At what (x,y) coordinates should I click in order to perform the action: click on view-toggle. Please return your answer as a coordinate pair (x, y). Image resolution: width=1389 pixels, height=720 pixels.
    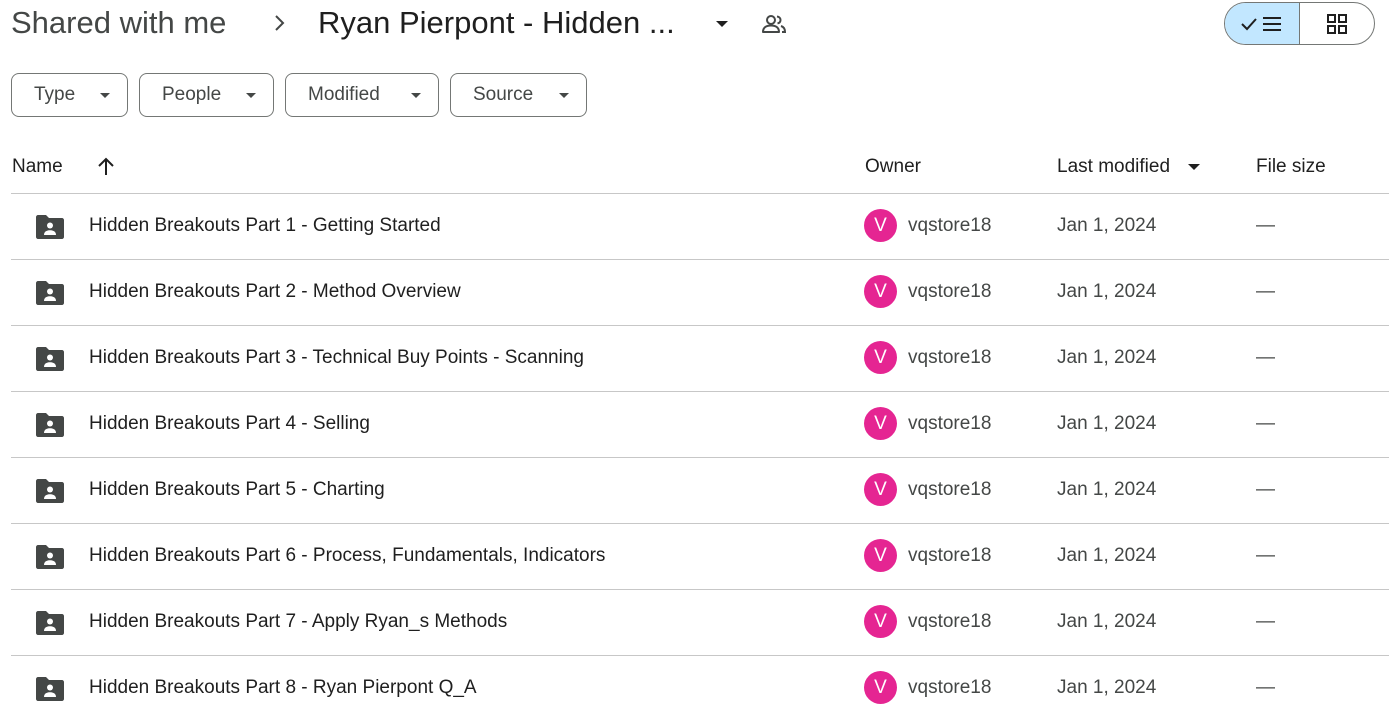
    Looking at the image, I should click on (1299, 23).